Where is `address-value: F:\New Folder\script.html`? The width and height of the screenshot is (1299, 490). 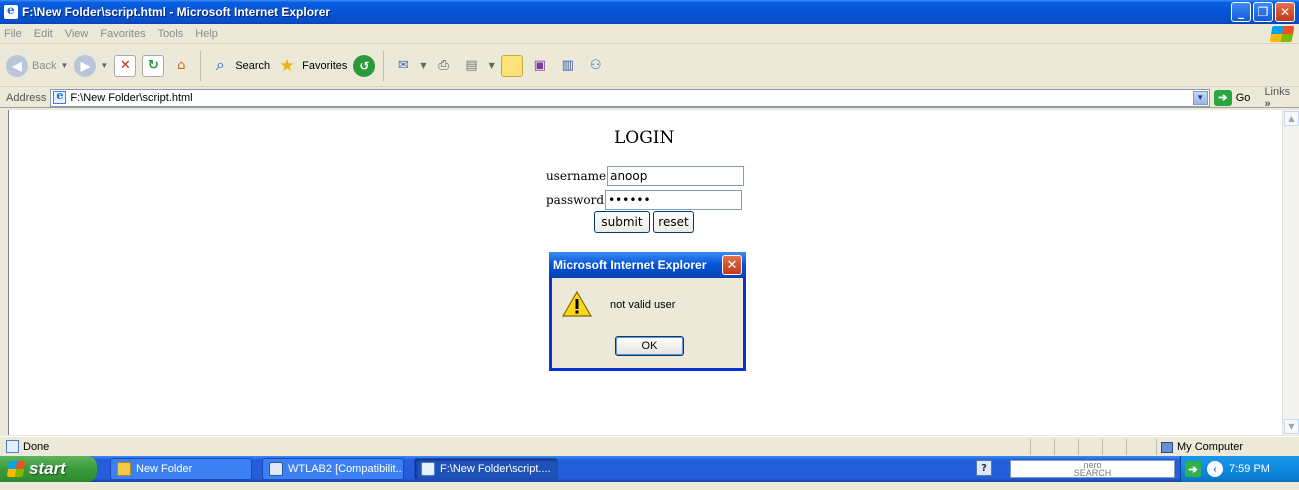 address-value: F:\New Folder\script.html is located at coordinates (131, 97).